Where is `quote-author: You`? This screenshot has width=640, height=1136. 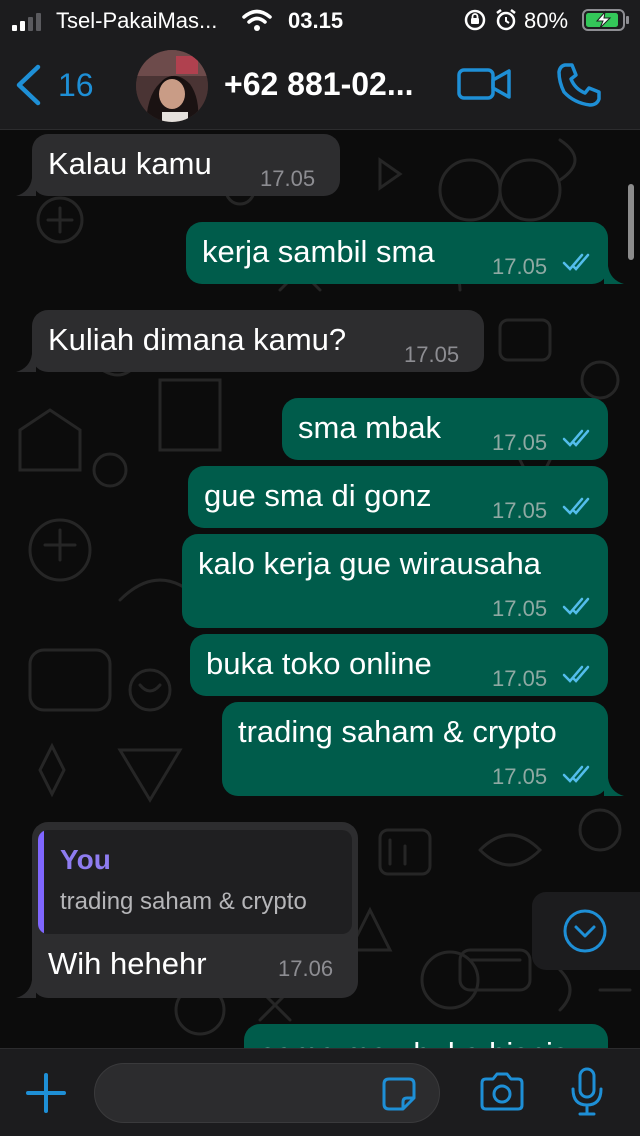 quote-author: You is located at coordinates (85, 859).